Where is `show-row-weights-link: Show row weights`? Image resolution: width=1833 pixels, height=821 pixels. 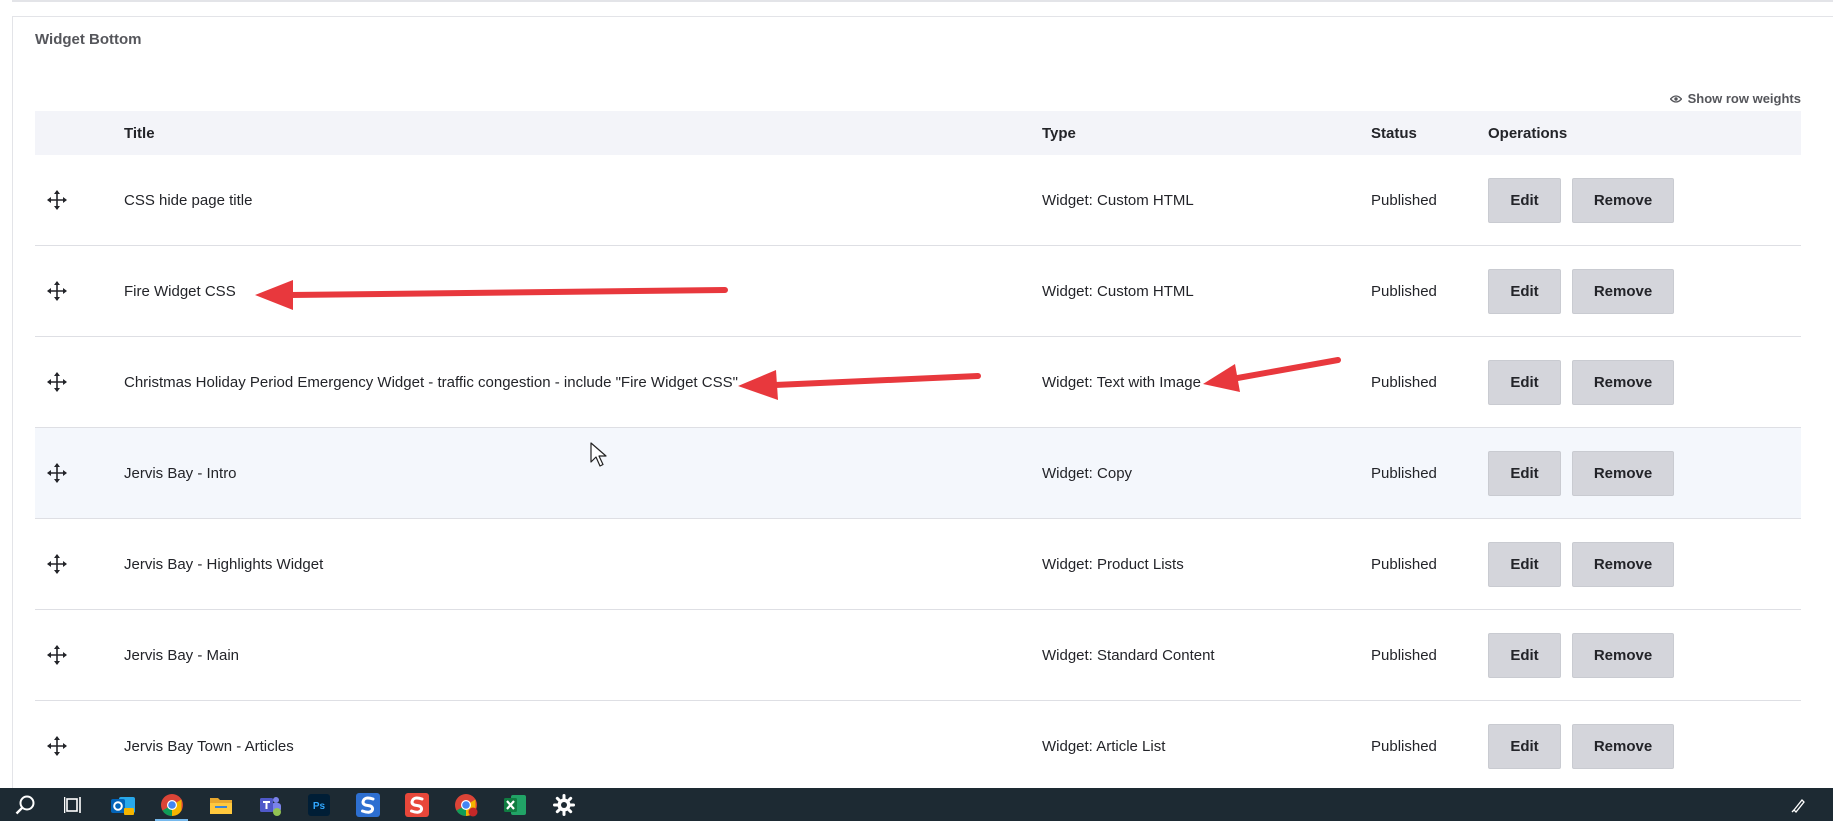
show-row-weights-link: Show row weights is located at coordinates (1735, 98).